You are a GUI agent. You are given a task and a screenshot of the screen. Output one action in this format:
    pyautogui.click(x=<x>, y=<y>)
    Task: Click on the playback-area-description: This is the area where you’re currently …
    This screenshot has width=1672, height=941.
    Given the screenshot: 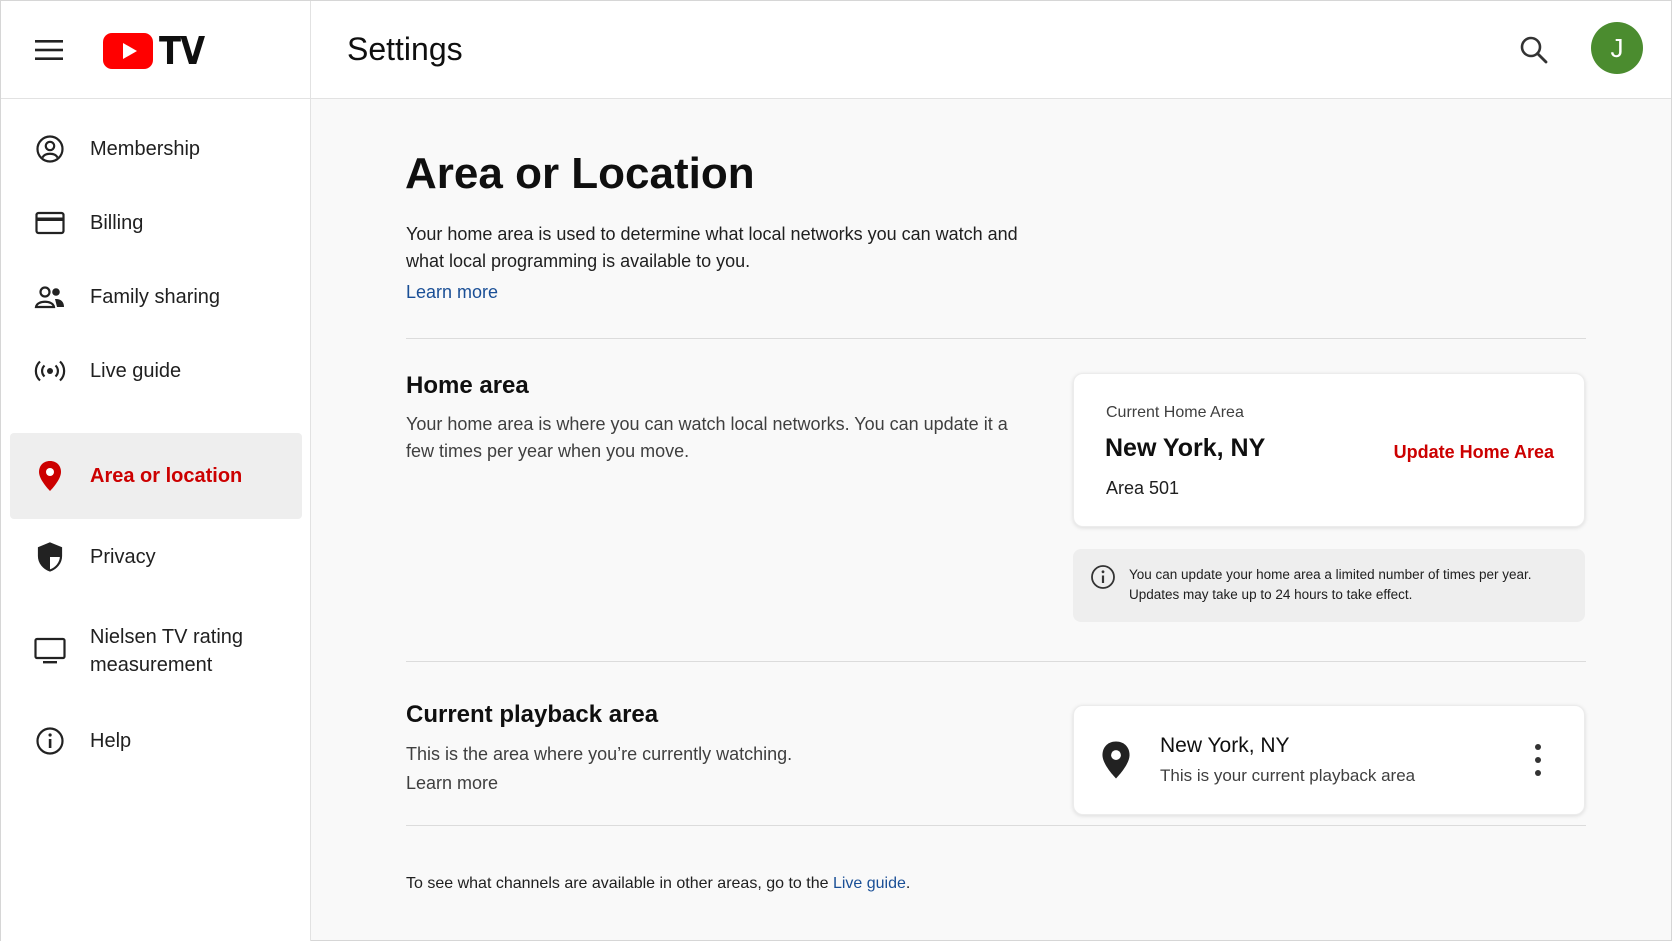 What is the action you would take?
    pyautogui.click(x=599, y=754)
    